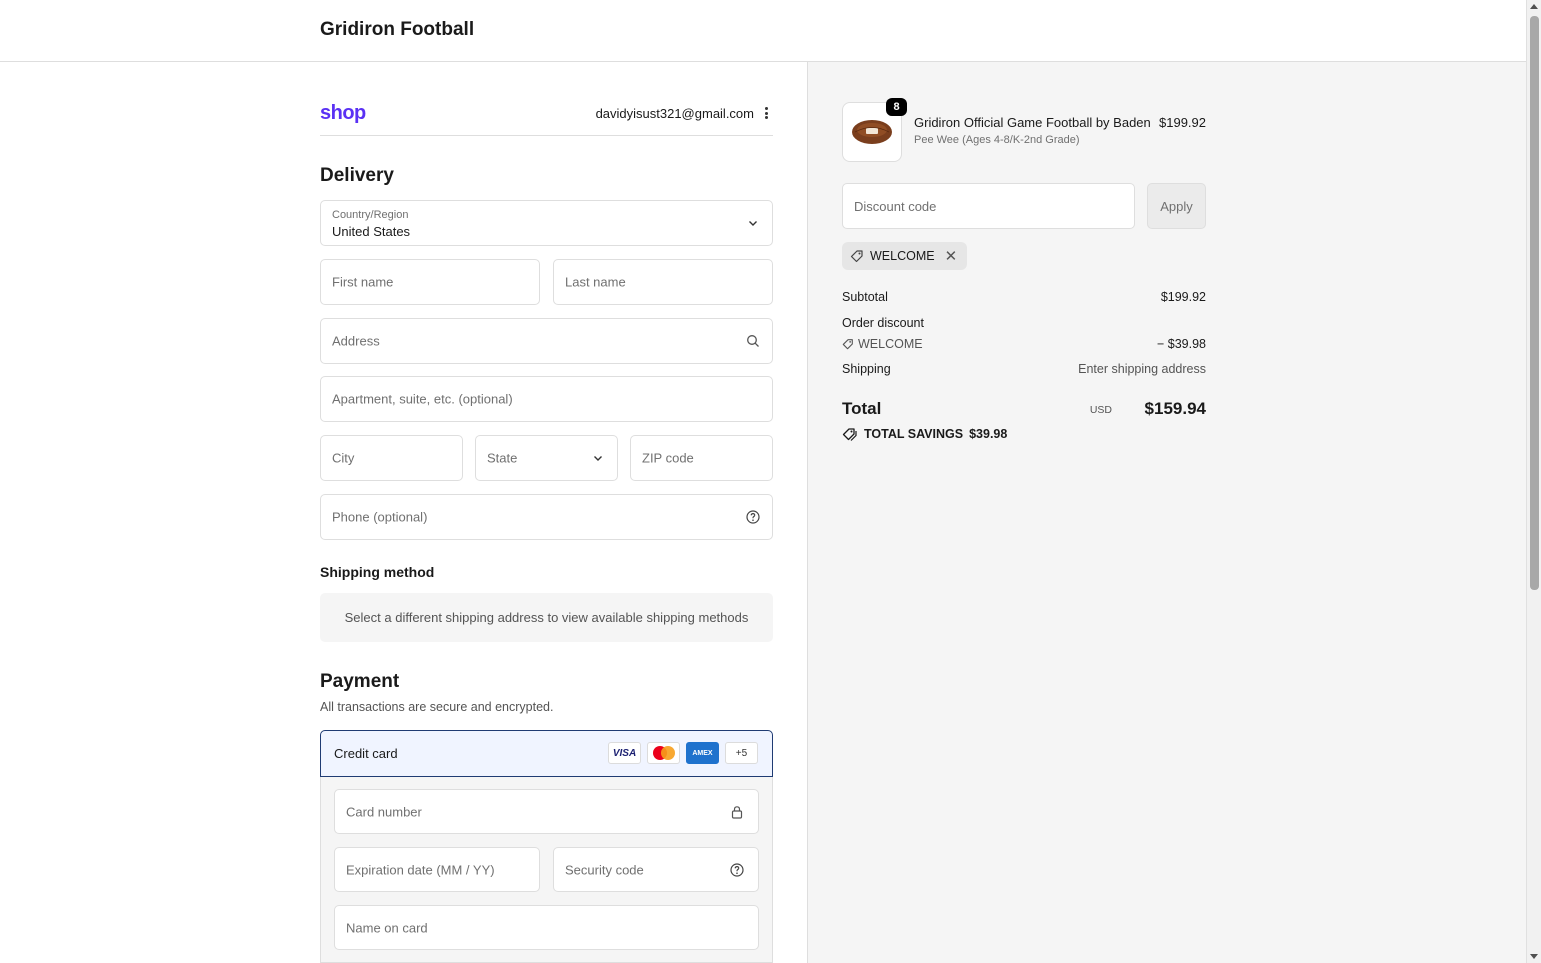 Image resolution: width=1541 pixels, height=963 pixels. Describe the element at coordinates (1024, 323) in the screenshot. I see `order-discount-row: Order discount` at that location.